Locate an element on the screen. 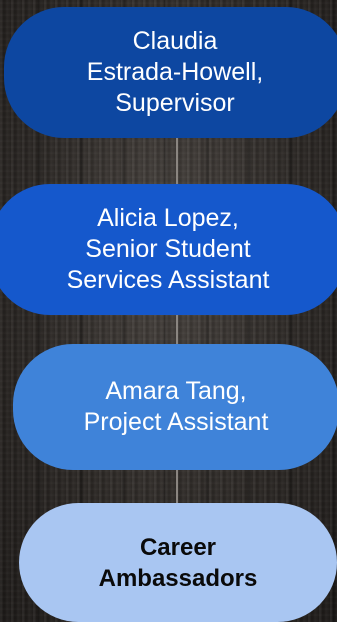 The height and width of the screenshot is (622, 337). node-supervisor-label: Claudia Estrada-Howell, Supervisor is located at coordinates (175, 72).